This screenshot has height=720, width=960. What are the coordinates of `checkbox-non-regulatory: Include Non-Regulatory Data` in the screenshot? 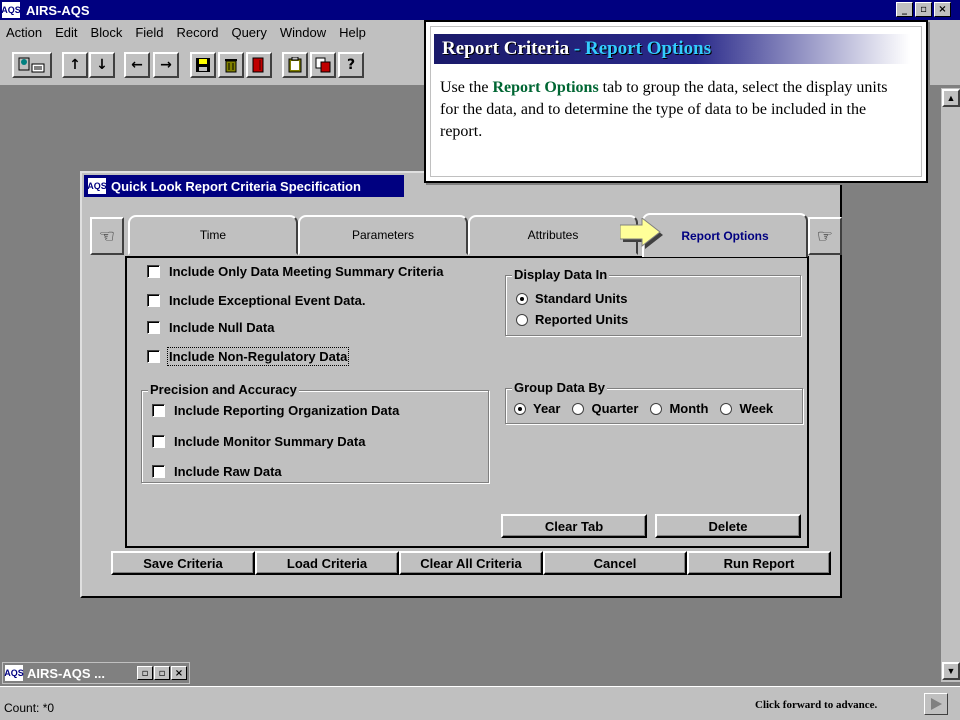 It's located at (248, 356).